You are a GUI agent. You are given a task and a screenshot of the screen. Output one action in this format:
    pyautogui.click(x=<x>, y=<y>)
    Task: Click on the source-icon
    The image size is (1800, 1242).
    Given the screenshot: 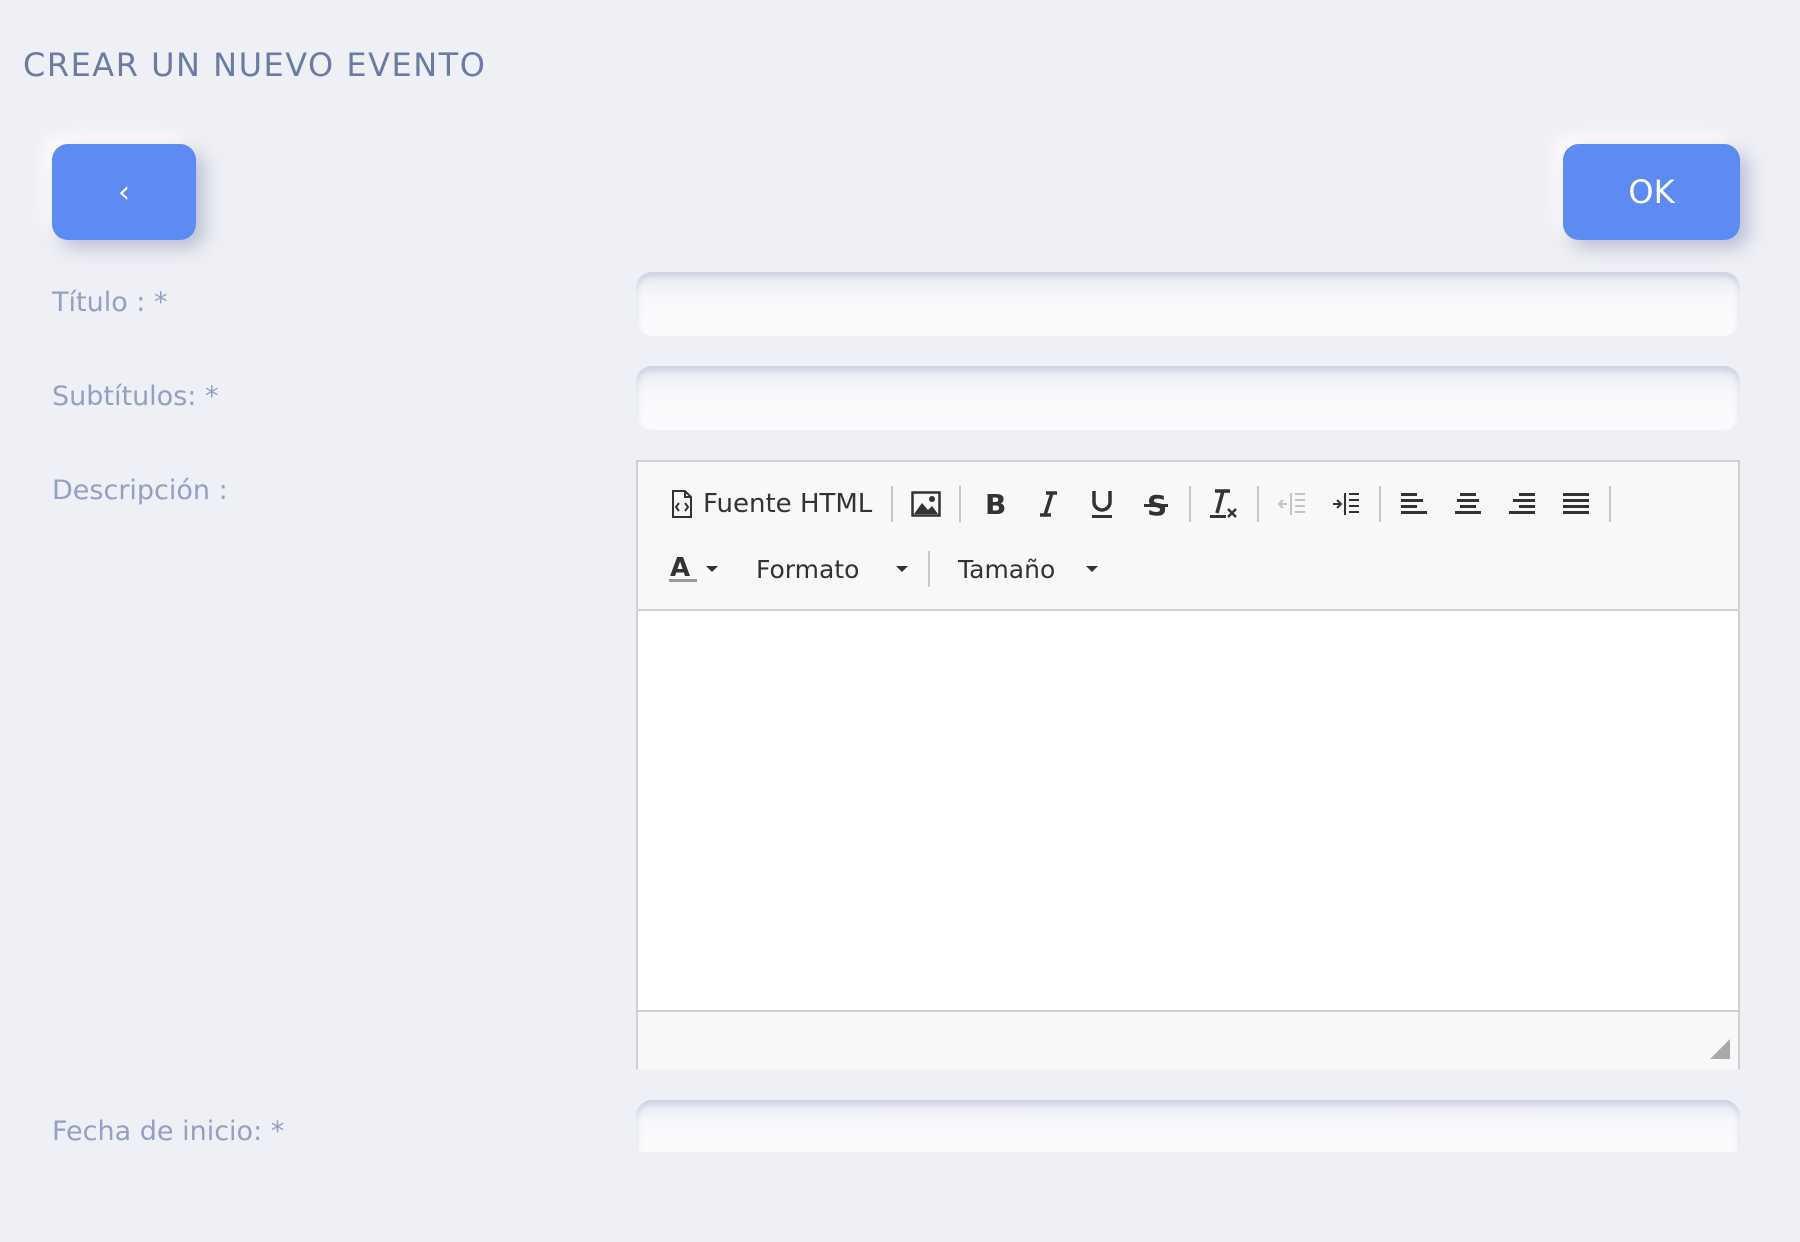 What is the action you would take?
    pyautogui.click(x=682, y=504)
    